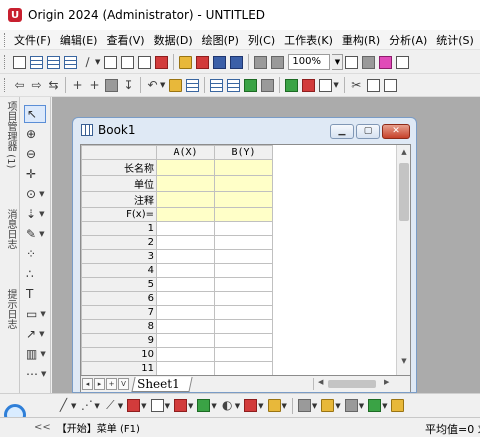  What do you see at coordinates (403, 362) in the screenshot?
I see `scroll-down-icon: ▼` at bounding box center [403, 362].